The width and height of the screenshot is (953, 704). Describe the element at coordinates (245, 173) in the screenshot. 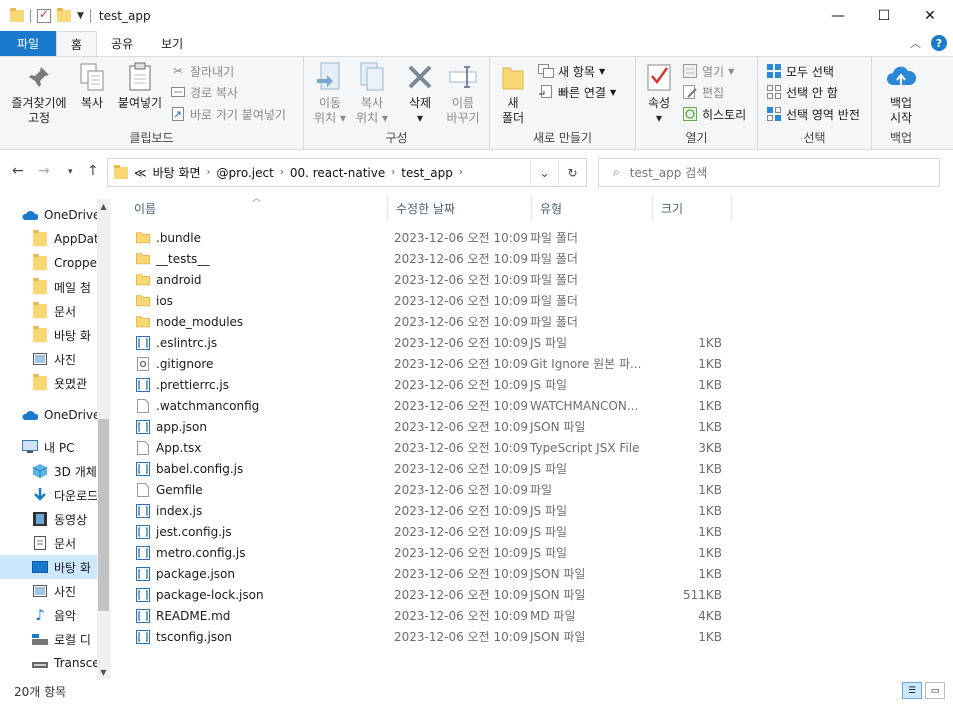

I see `breadcrumb-project: @pro.ject` at that location.